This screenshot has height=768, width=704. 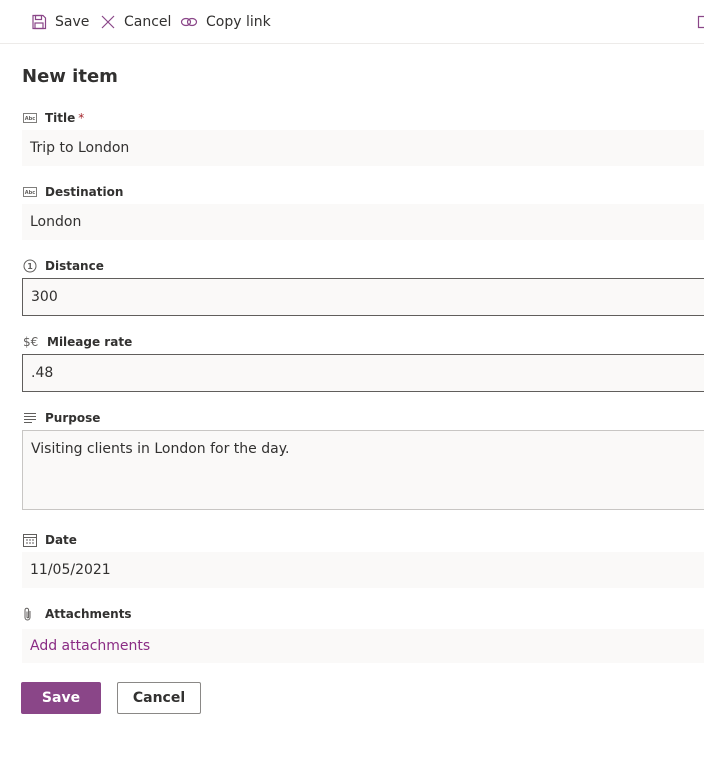 What do you see at coordinates (70, 76) in the screenshot?
I see `form-title: New item` at bounding box center [70, 76].